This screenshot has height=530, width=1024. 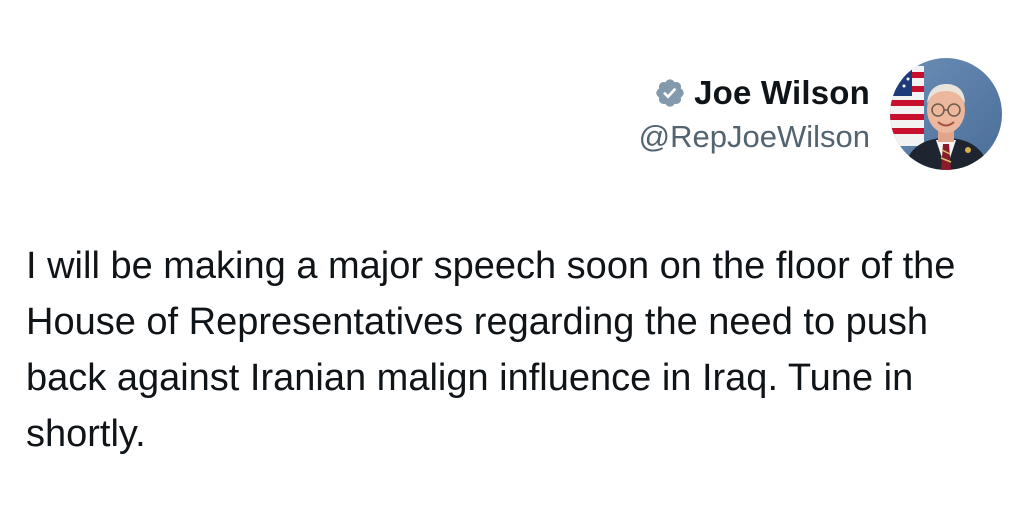 I want to click on tweet-header: Joe Wilson @RepJoeWilson, so click(x=820, y=114).